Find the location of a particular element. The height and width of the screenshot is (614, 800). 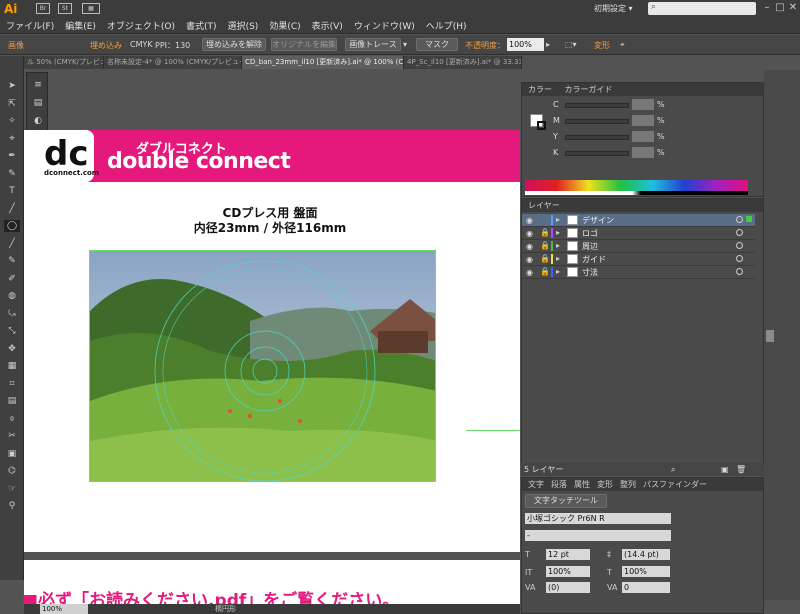

workspace-switcher: 初期設定 ▾ is located at coordinates (613, 8).